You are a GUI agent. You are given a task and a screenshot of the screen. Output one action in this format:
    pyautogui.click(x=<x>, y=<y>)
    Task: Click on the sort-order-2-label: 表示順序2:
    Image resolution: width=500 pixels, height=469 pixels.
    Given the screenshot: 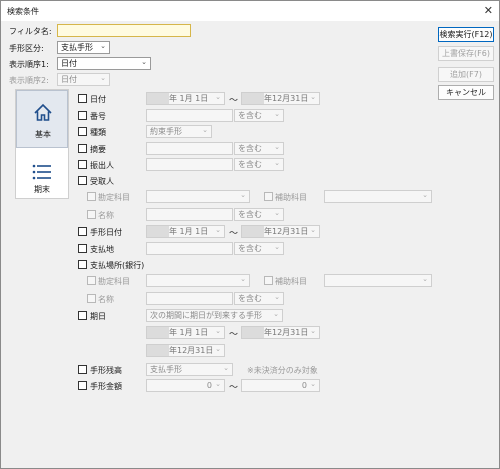 What is the action you would take?
    pyautogui.click(x=29, y=80)
    